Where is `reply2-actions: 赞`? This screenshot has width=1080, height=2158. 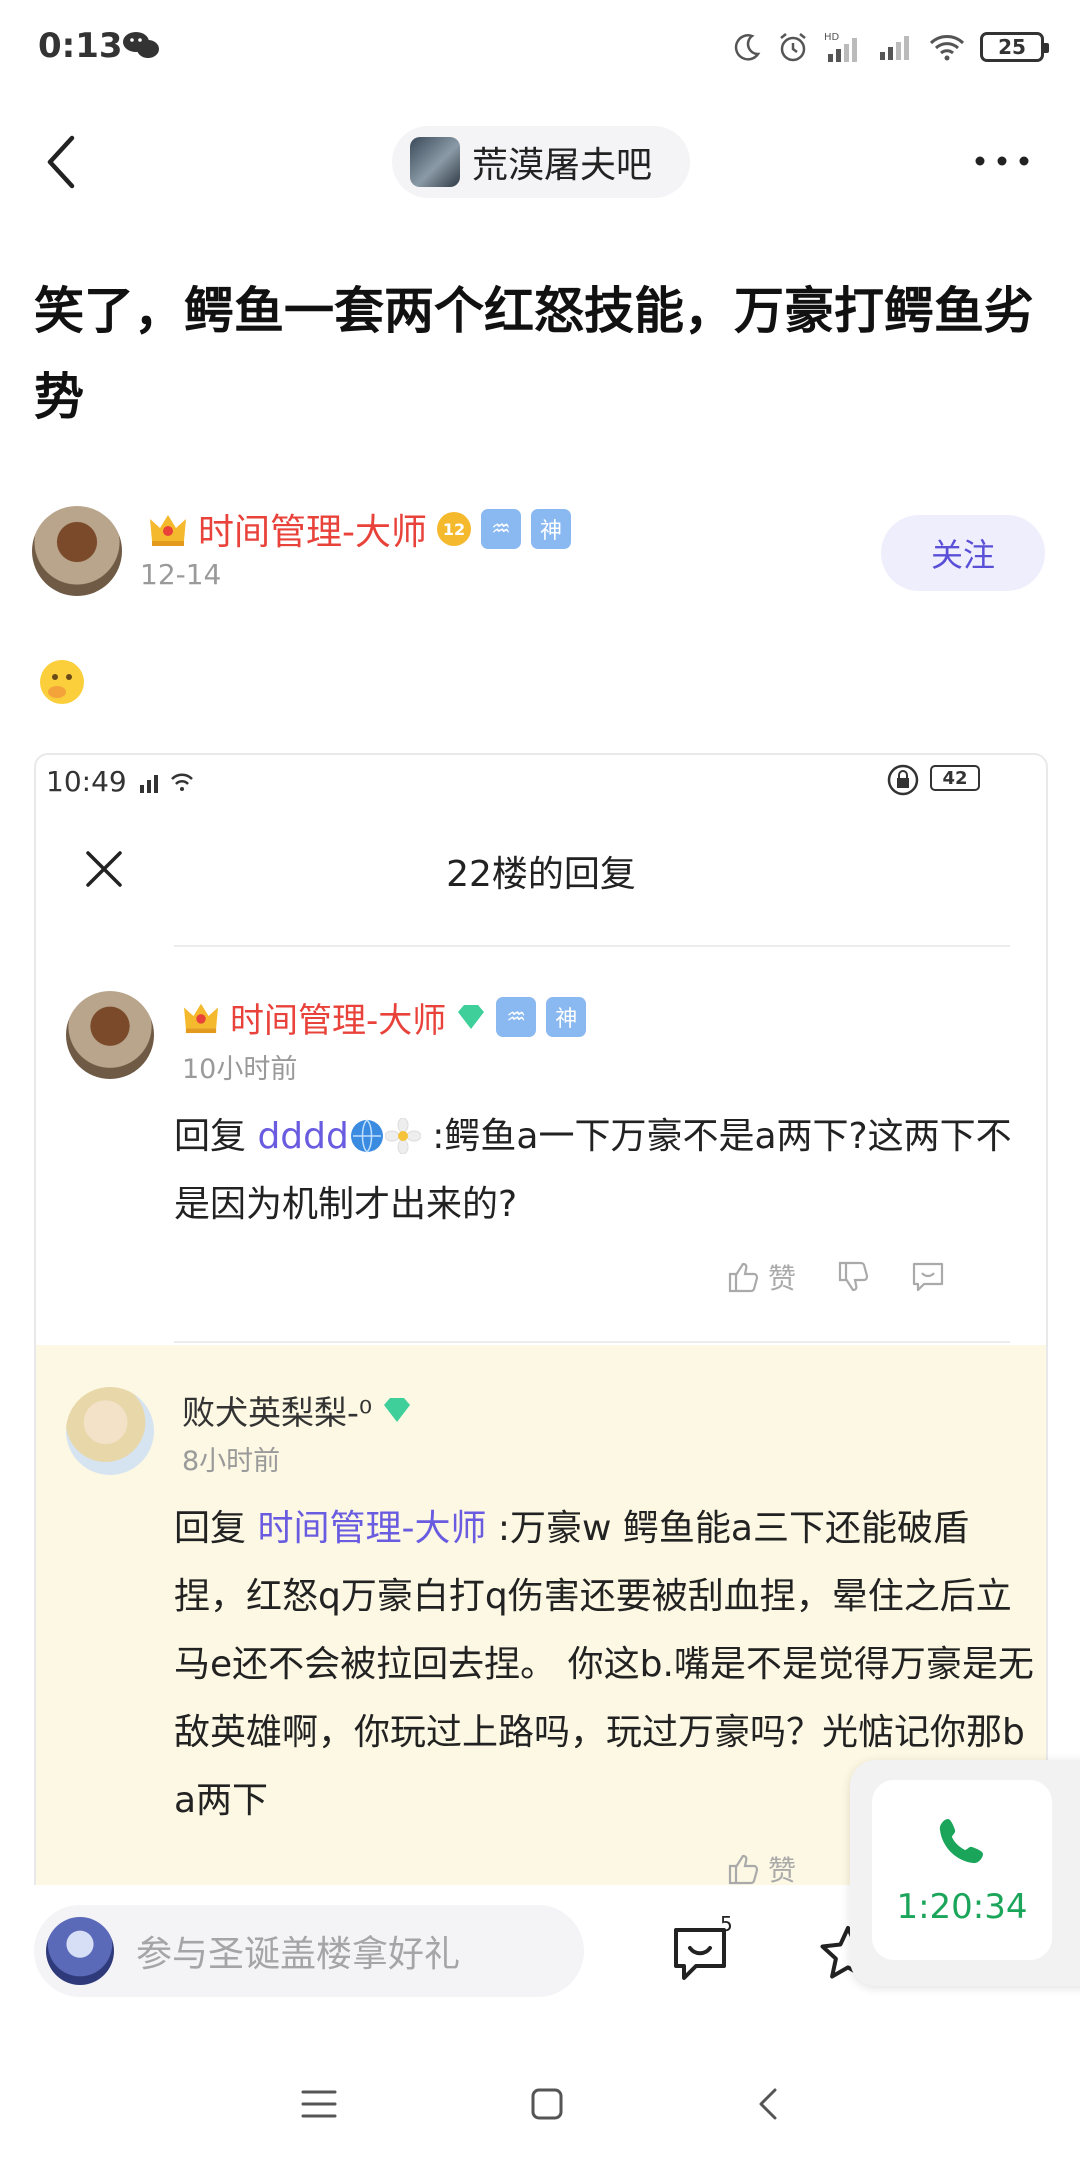 reply2-actions: 赞 is located at coordinates (761, 1869).